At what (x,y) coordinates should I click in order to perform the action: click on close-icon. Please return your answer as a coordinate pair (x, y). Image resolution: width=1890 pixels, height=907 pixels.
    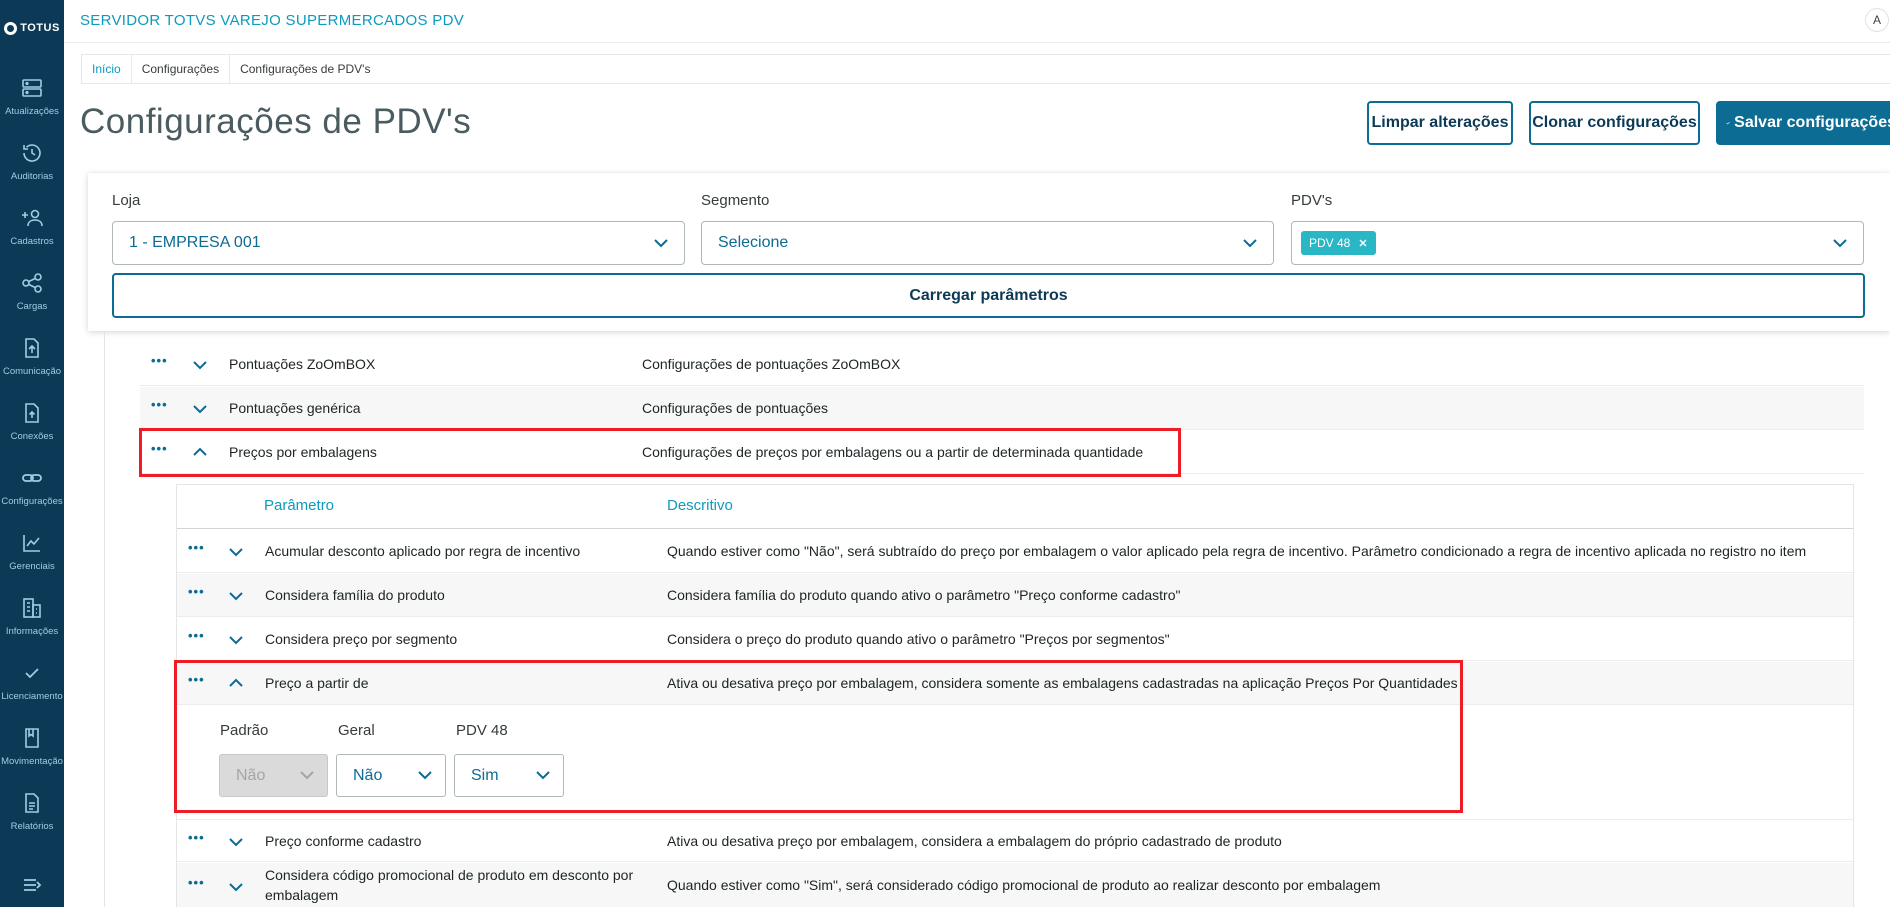
    Looking at the image, I should click on (1363, 243).